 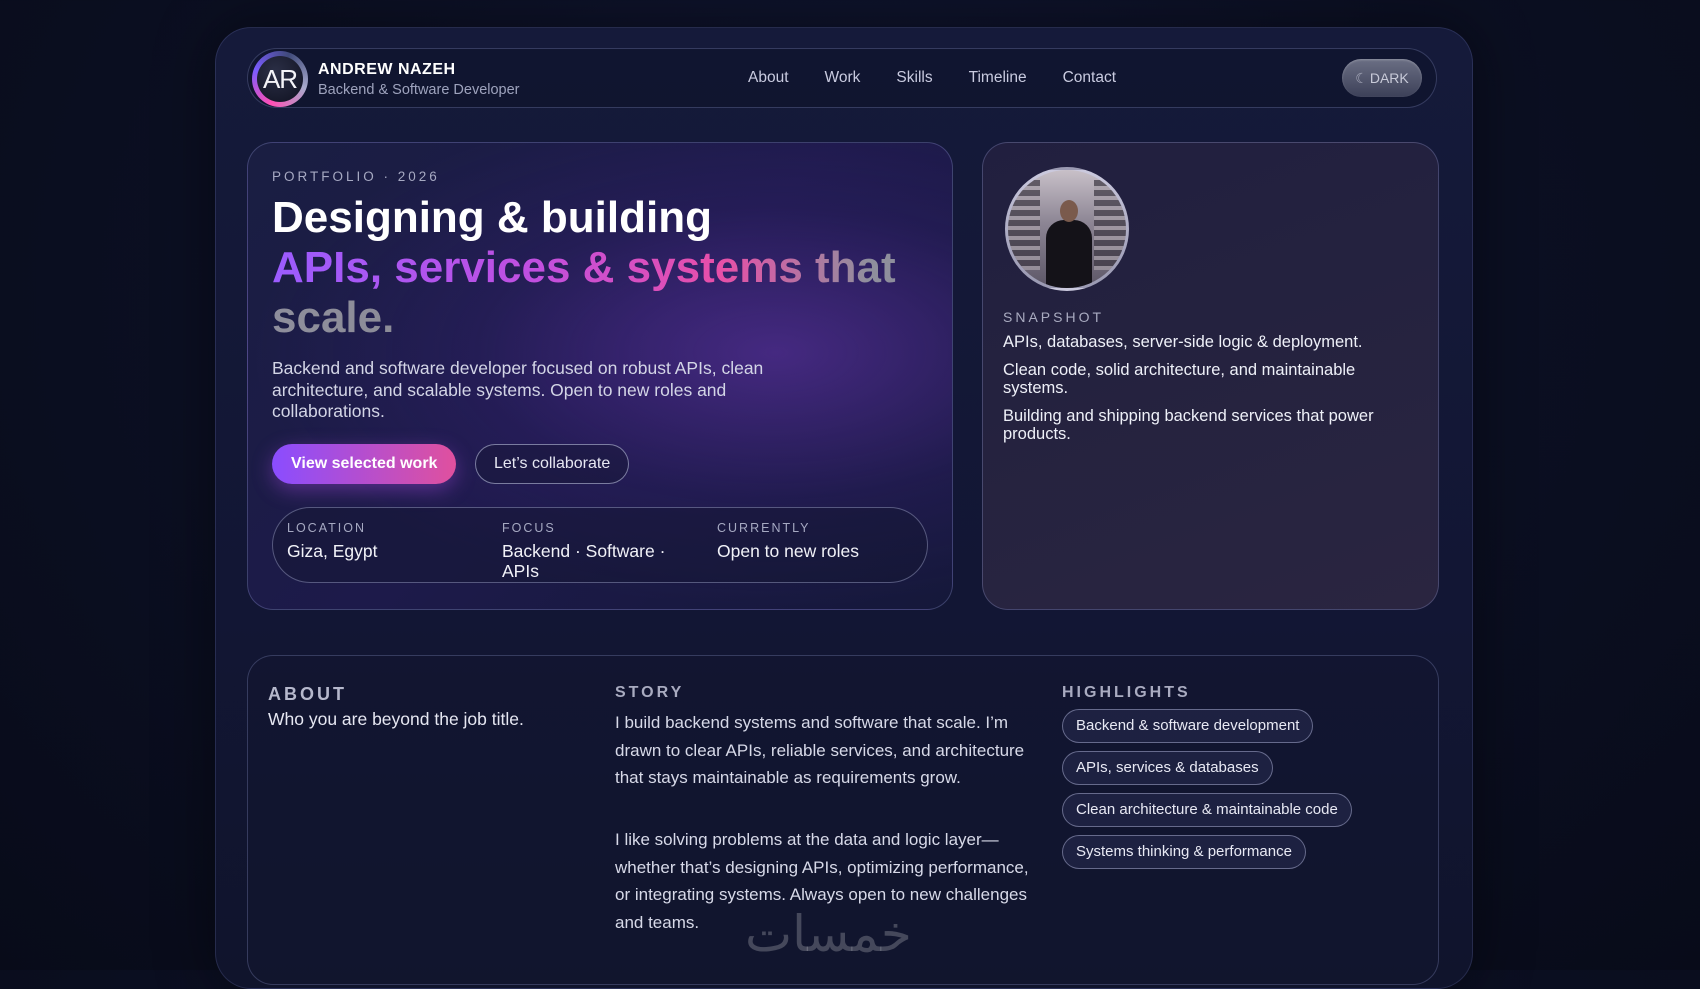 I want to click on moon-icon: ☾, so click(x=1361, y=77).